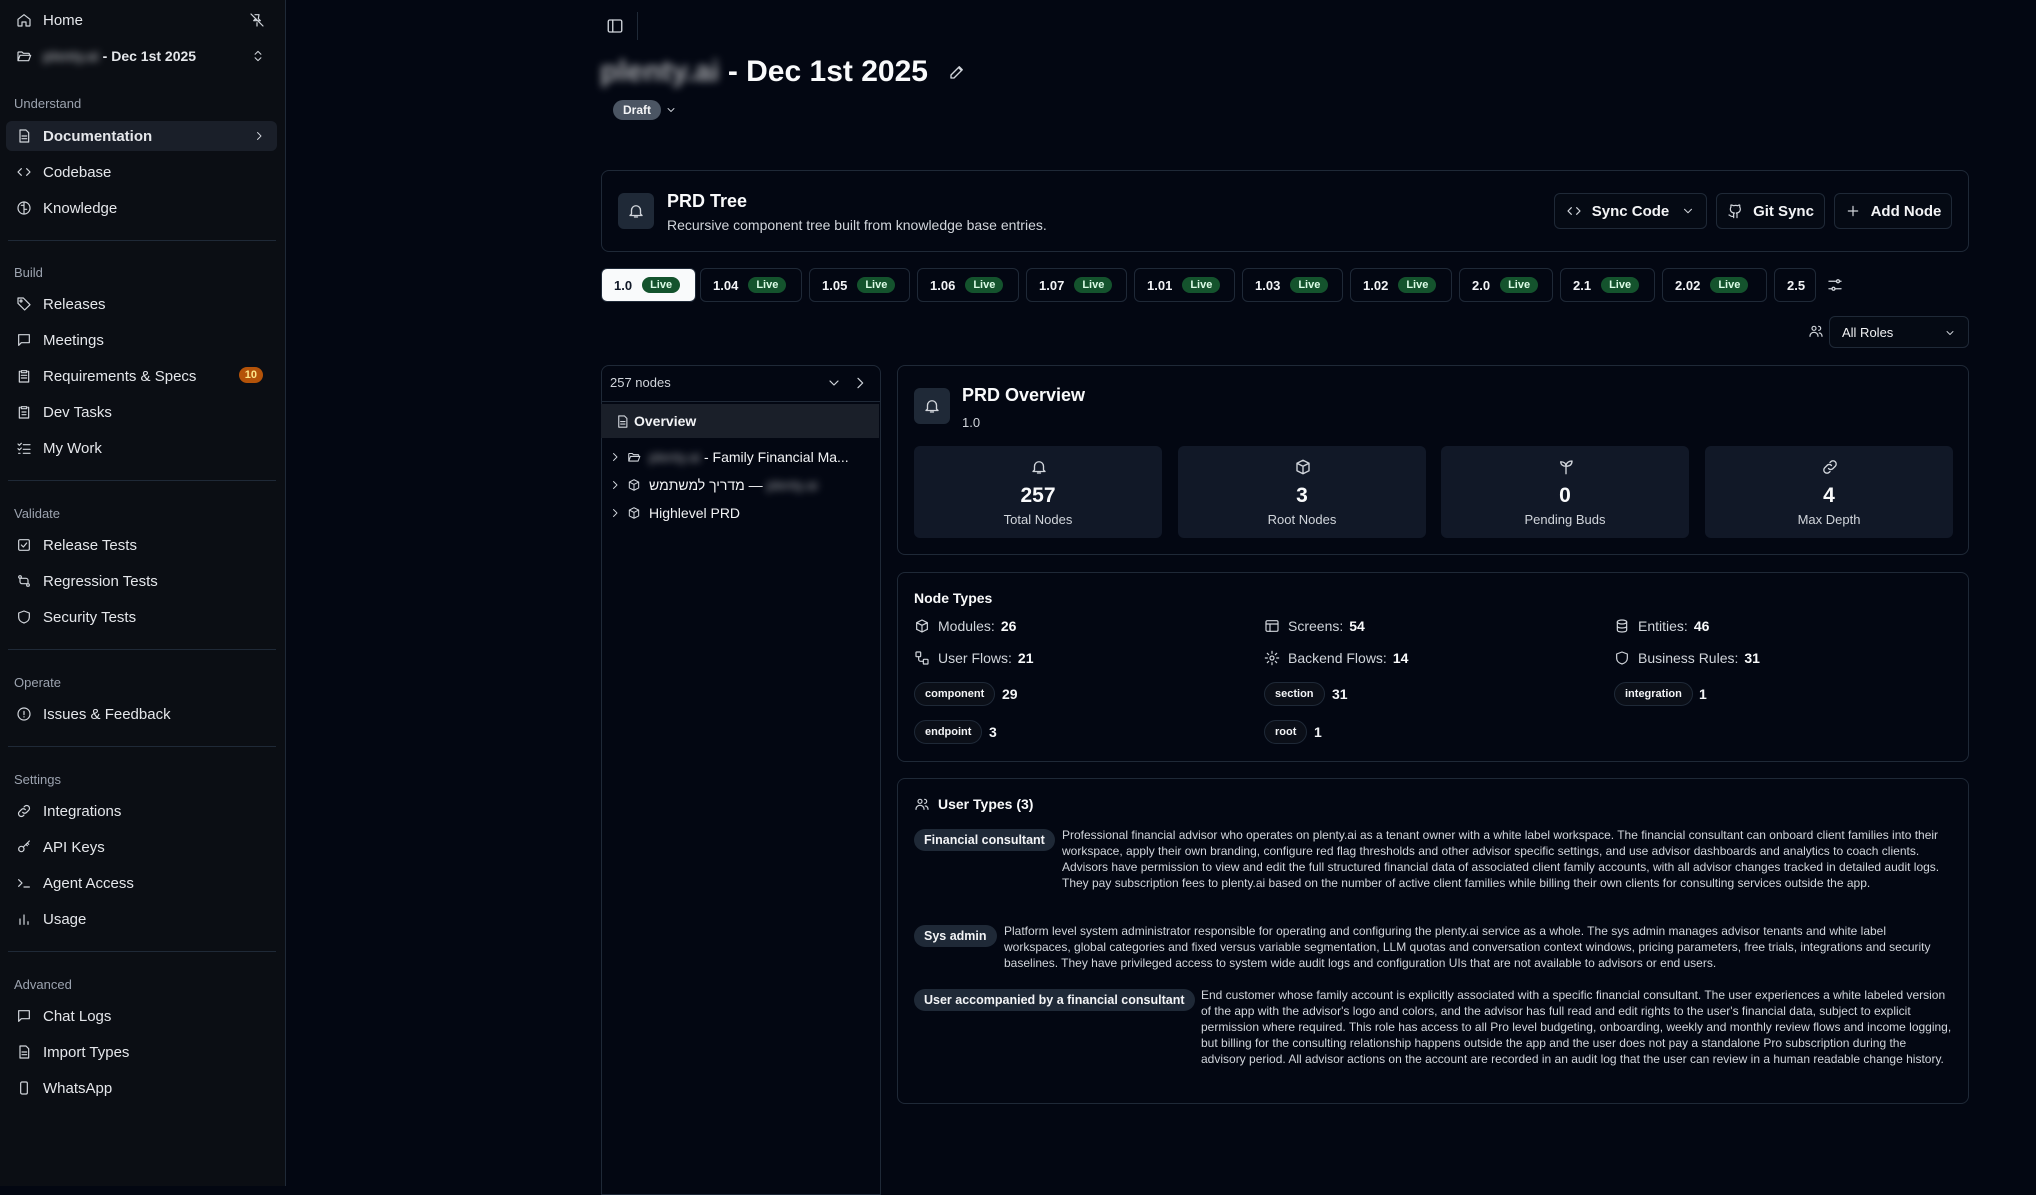 This screenshot has height=1195, width=2036. What do you see at coordinates (141, 1016) in the screenshot?
I see `sidebar-item-chat-logs: Chat Logs` at bounding box center [141, 1016].